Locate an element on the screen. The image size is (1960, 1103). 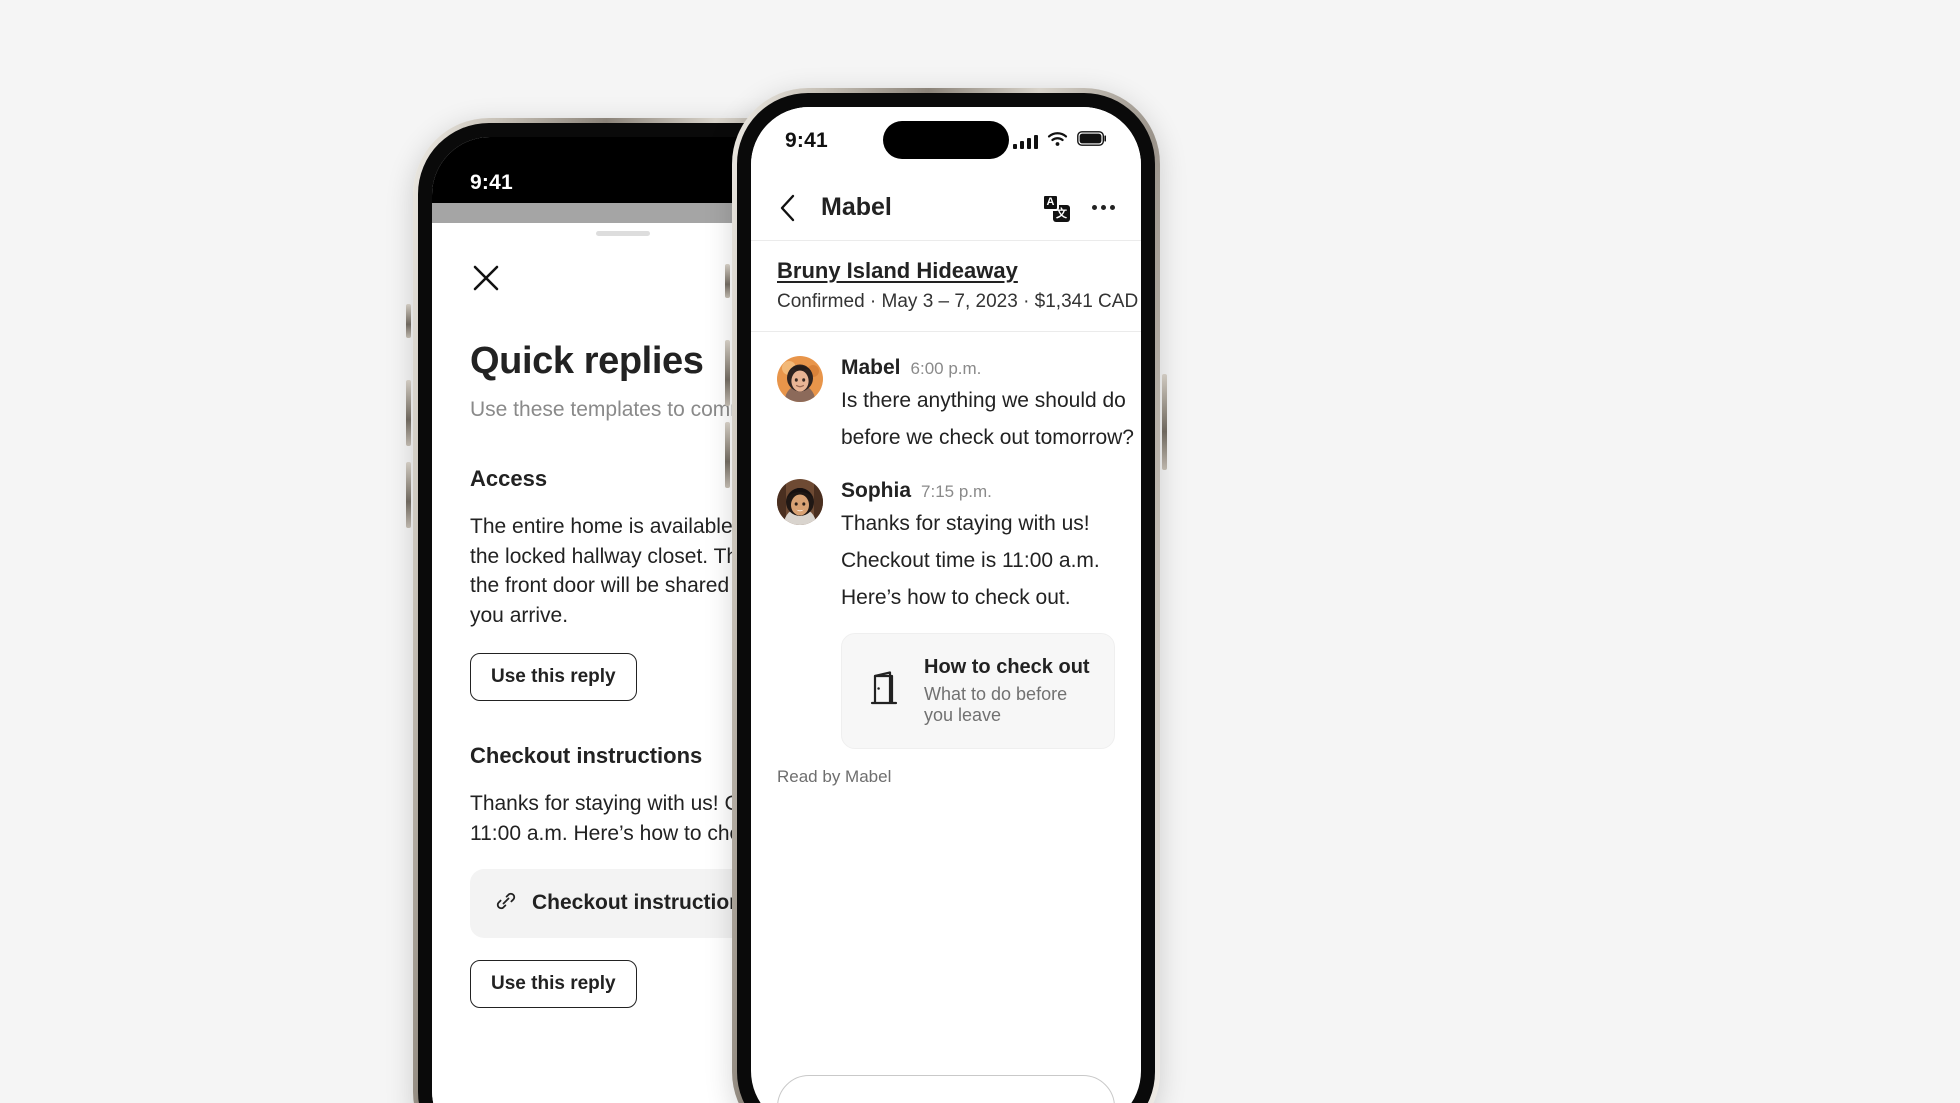
message-time: 7:15 p.m. is located at coordinates (956, 492).